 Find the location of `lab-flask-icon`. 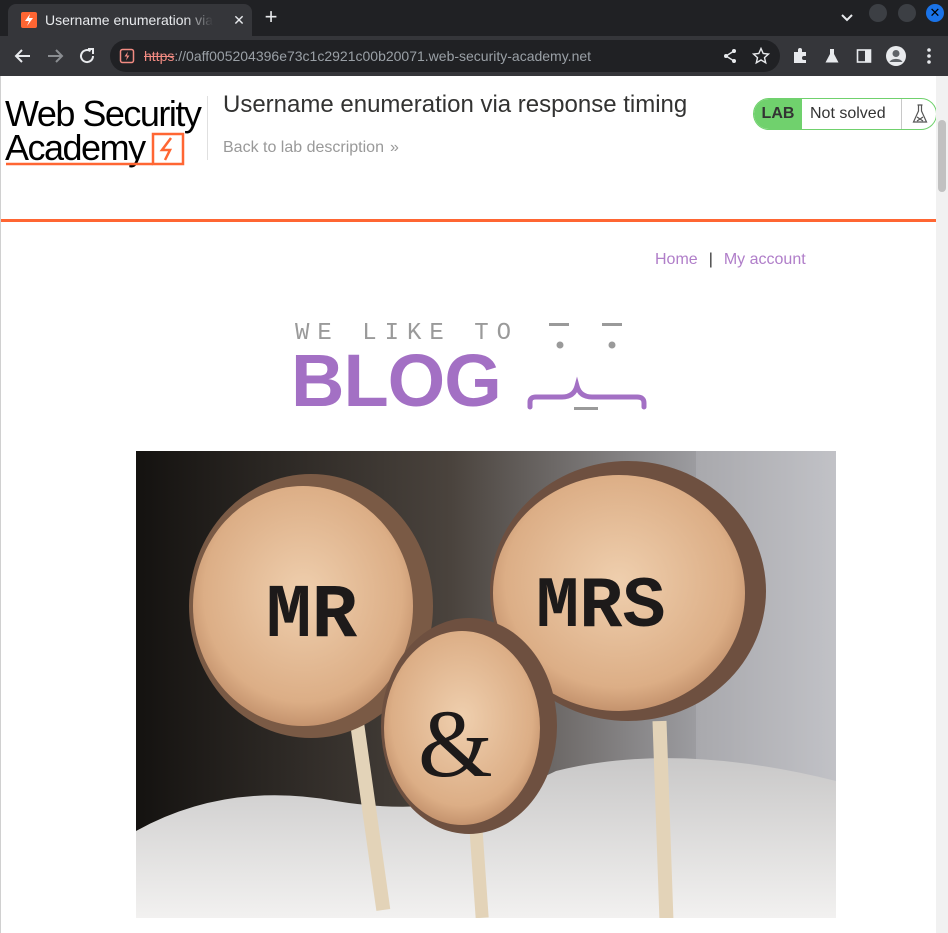

lab-flask-icon is located at coordinates (918, 114).